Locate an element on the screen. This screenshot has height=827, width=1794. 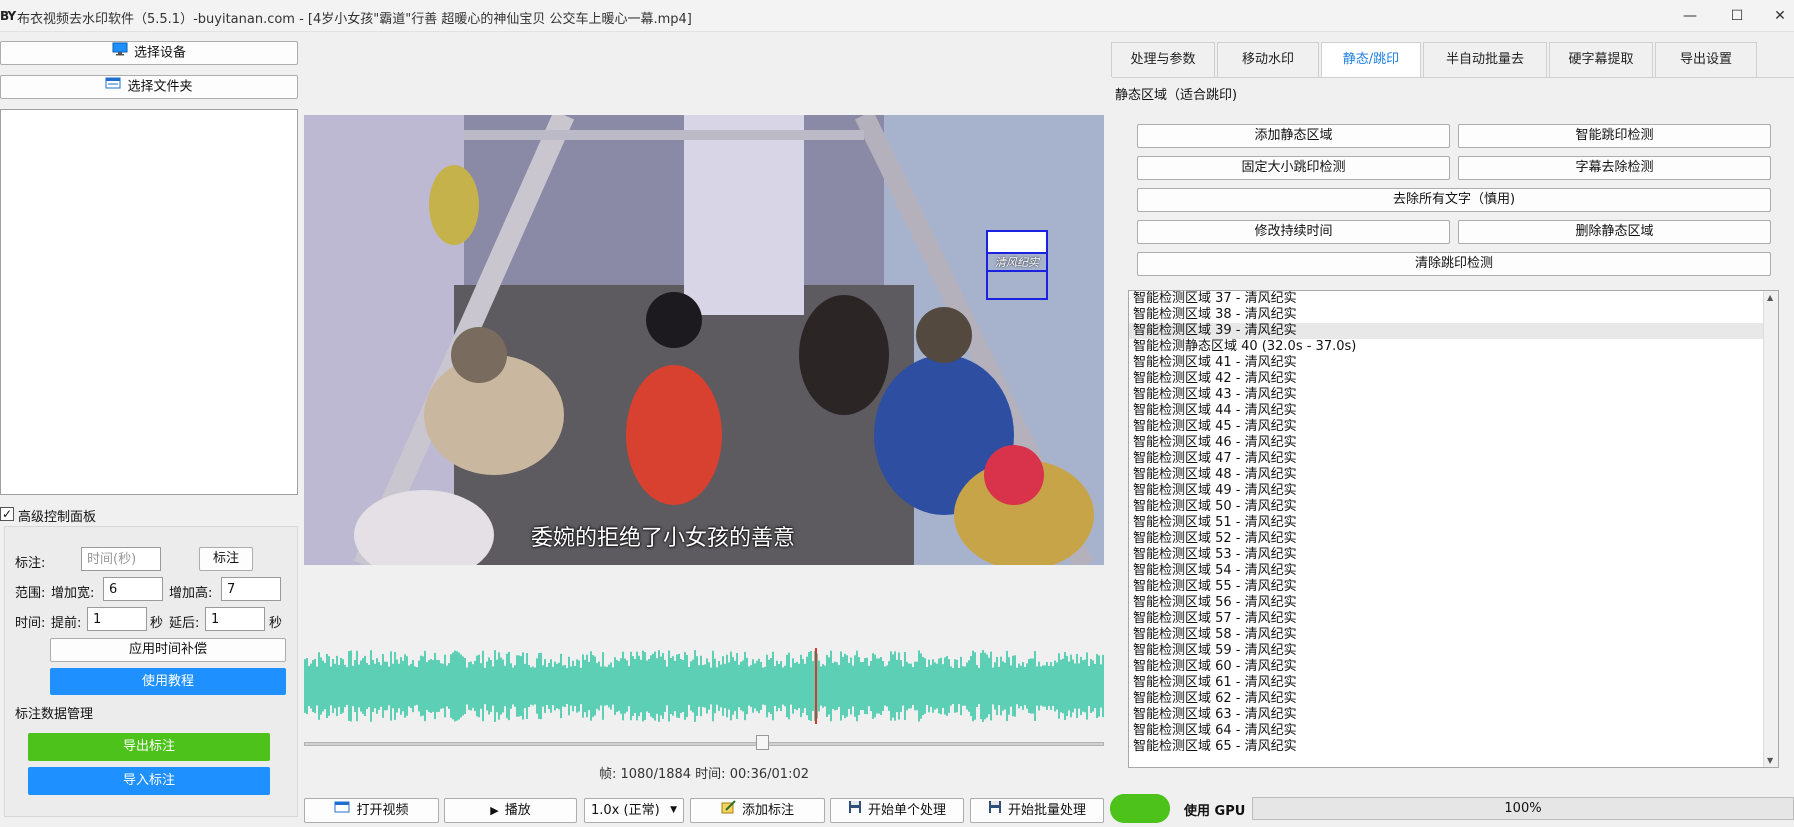
speed-select: 1.0x (正常) ▼ is located at coordinates (634, 810).